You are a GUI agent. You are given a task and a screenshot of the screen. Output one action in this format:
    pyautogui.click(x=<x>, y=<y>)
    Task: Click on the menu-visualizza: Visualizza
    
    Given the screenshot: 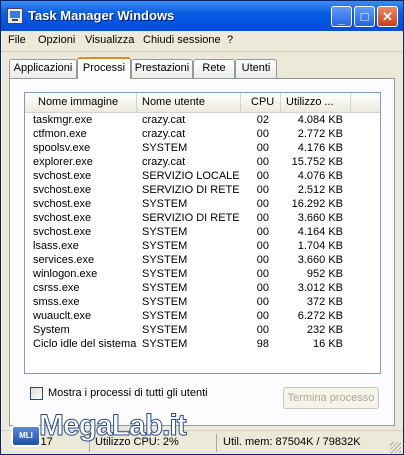 What is the action you would take?
    pyautogui.click(x=109, y=40)
    